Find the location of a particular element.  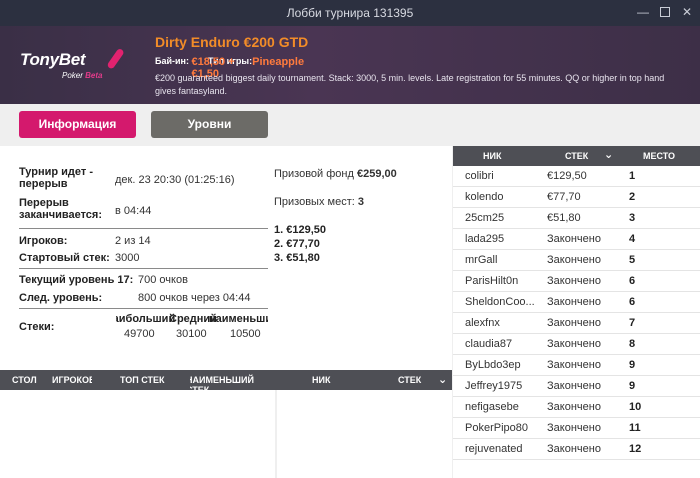

buyin-label: Бай-ин: is located at coordinates (172, 61).